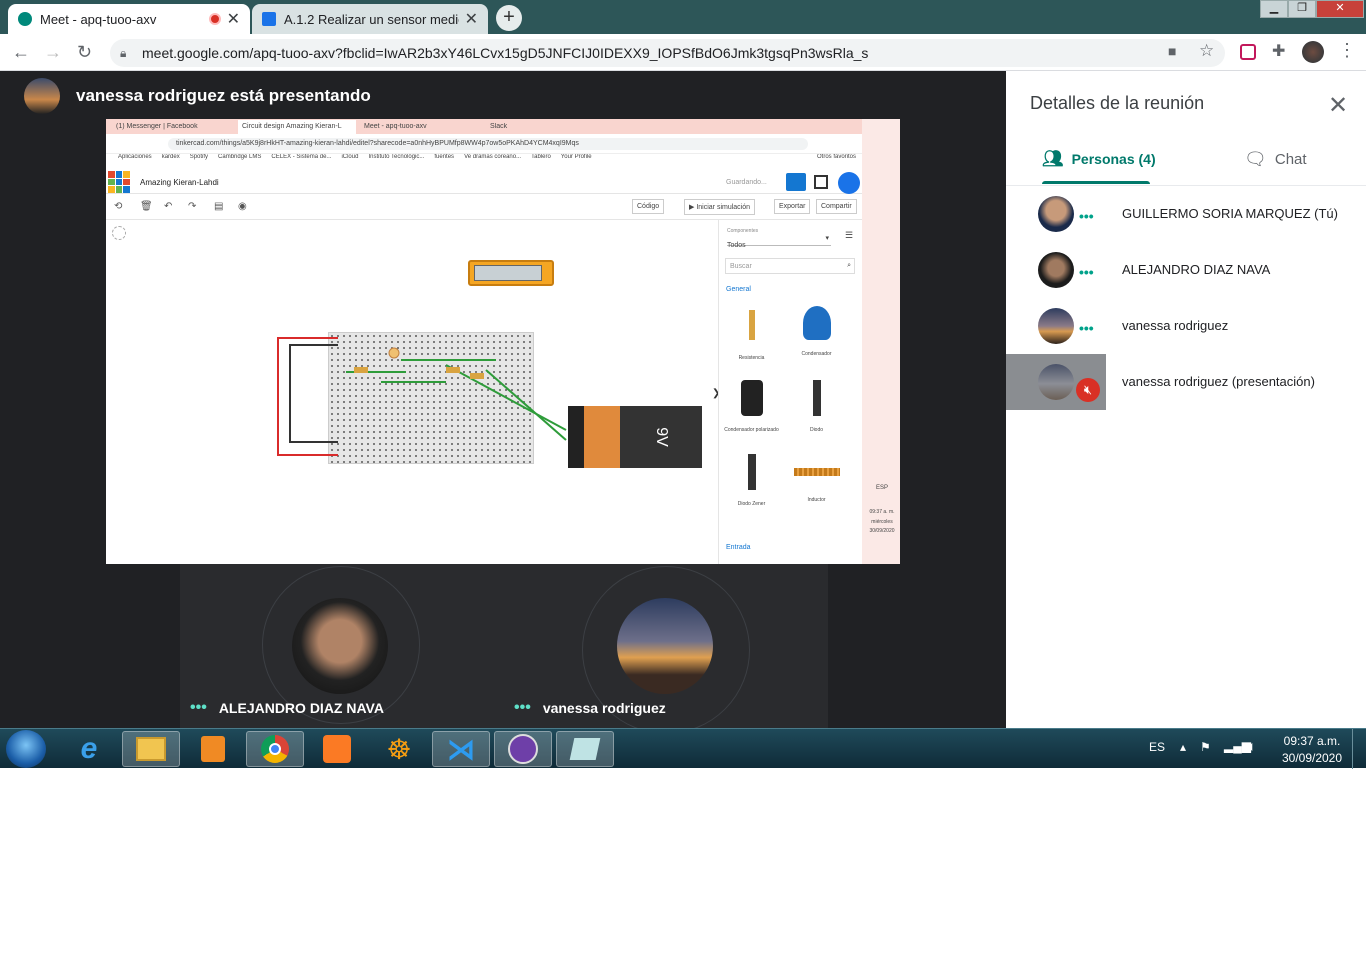  What do you see at coordinates (796, 182) in the screenshot?
I see `circuit-view-button` at bounding box center [796, 182].